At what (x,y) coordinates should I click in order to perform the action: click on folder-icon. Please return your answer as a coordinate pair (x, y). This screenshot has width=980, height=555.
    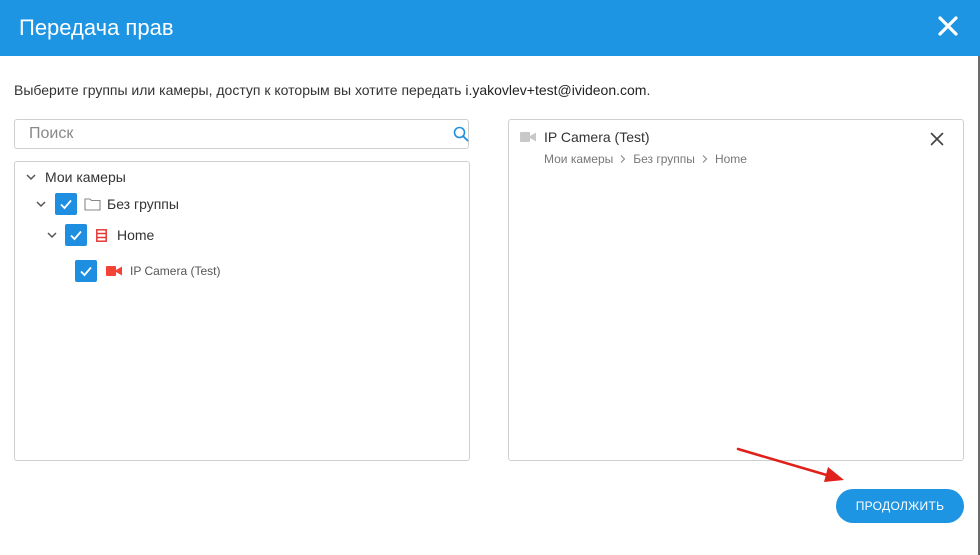
    Looking at the image, I should click on (92, 204).